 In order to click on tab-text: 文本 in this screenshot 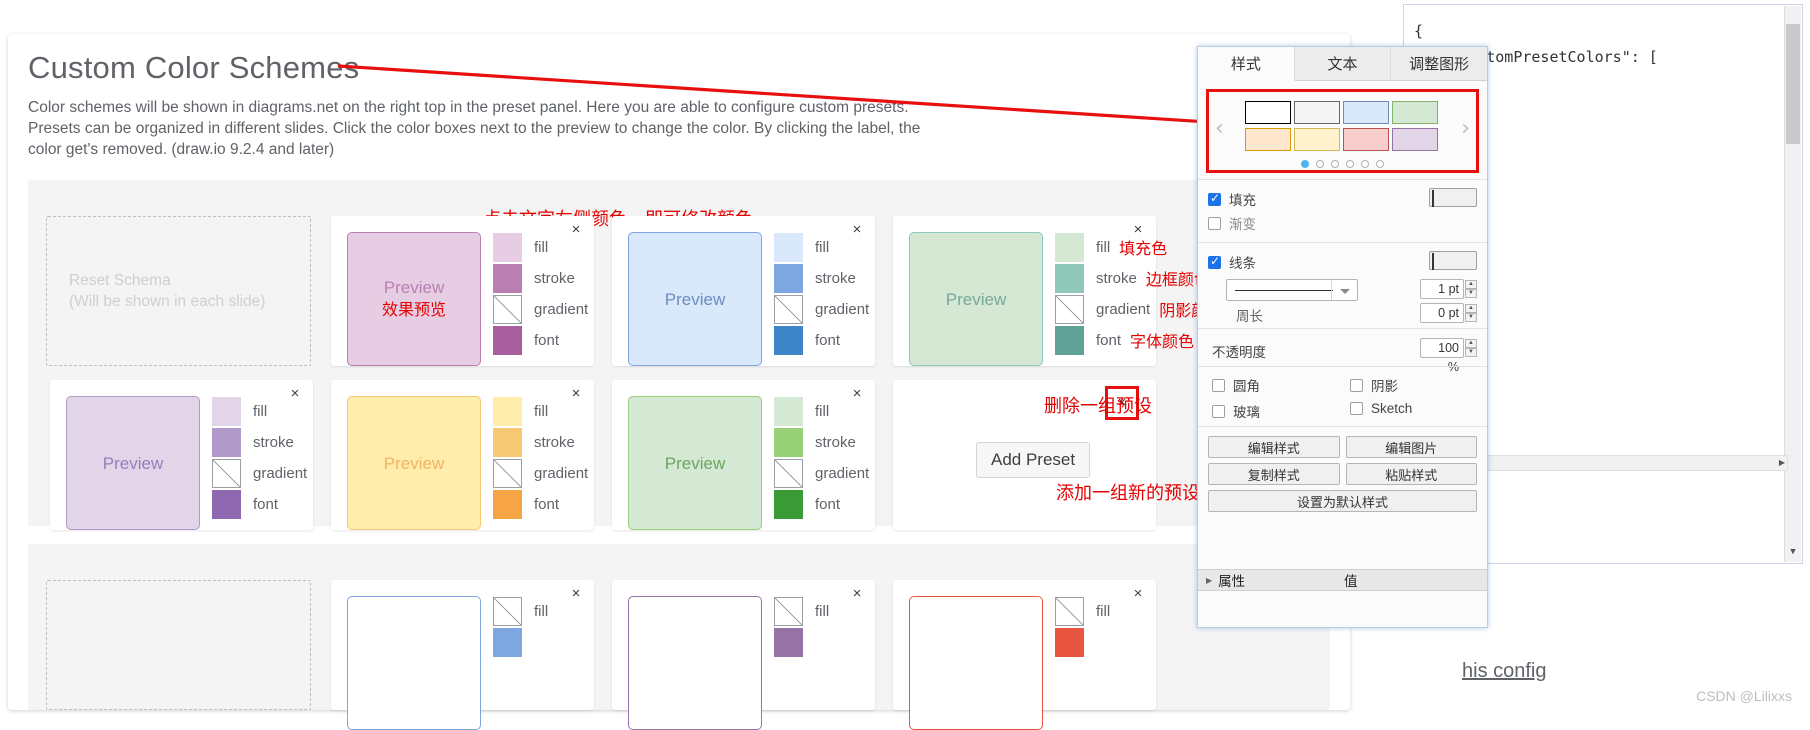, I will do `click(1343, 63)`.